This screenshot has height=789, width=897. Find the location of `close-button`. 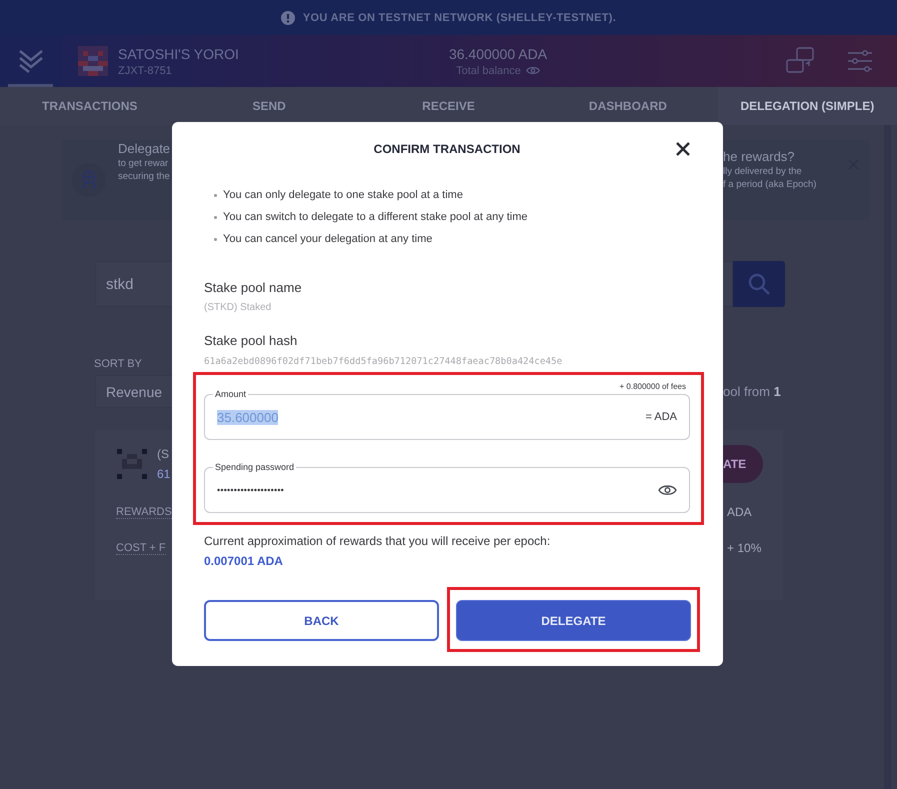

close-button is located at coordinates (683, 149).